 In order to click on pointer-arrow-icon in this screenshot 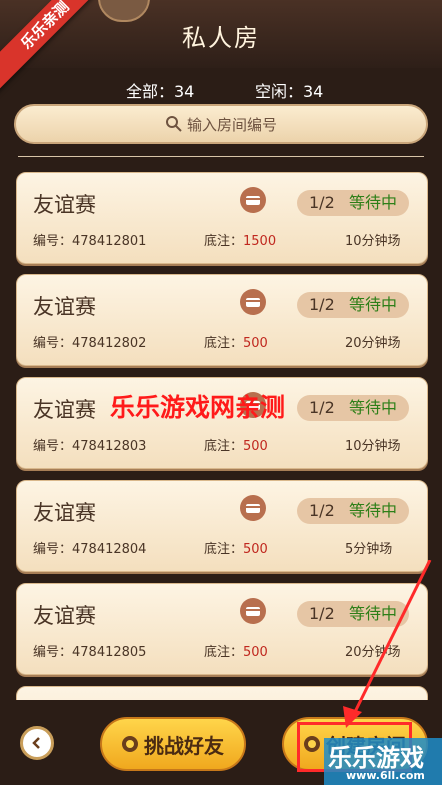, I will do `click(387, 644)`.